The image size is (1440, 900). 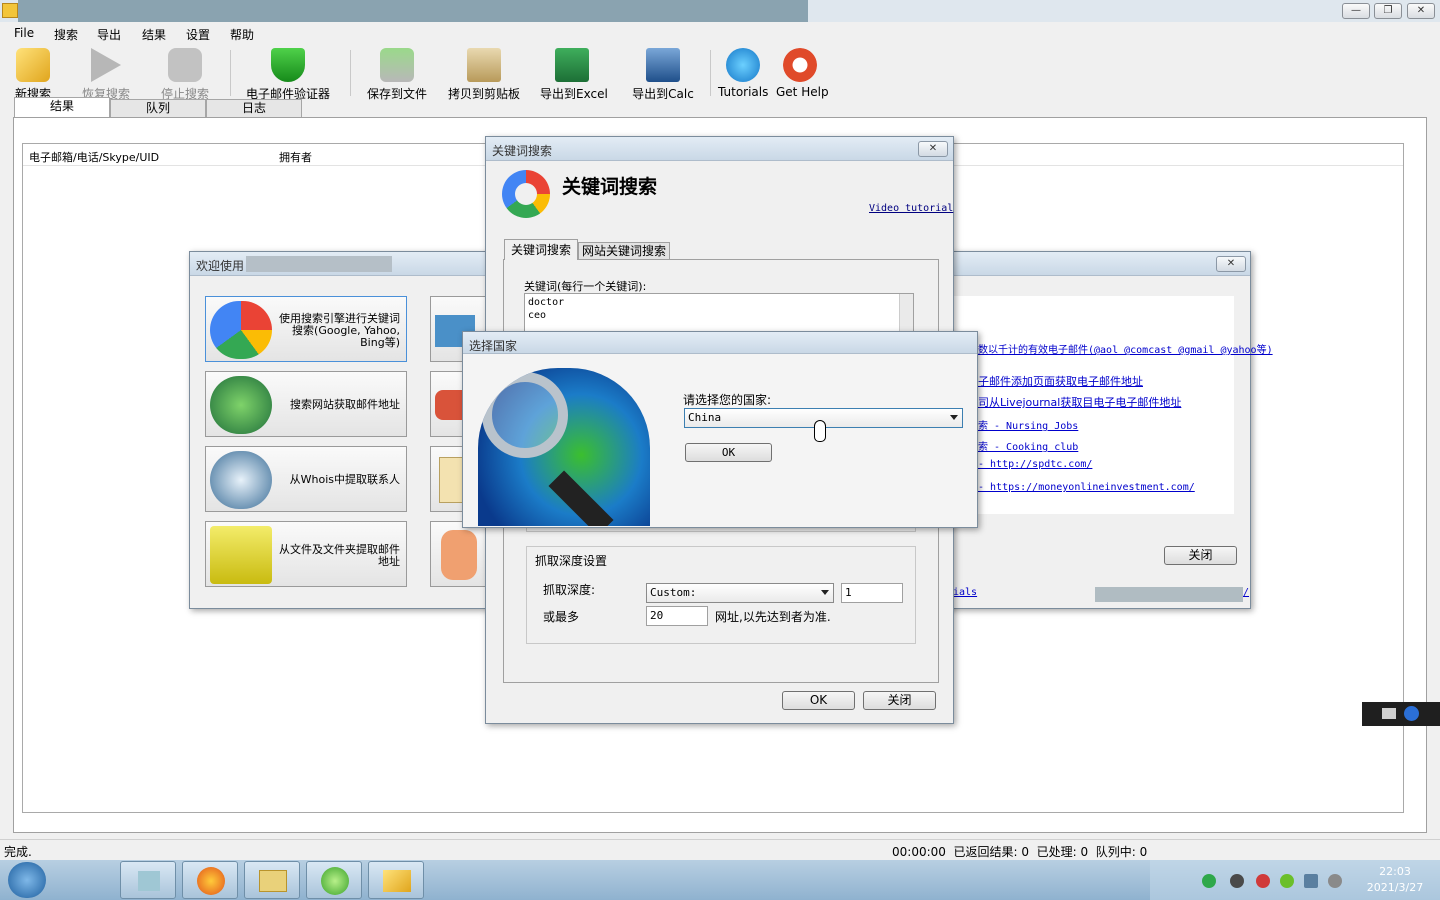 I want to click on tray-date: 2021/3/27, so click(x=1395, y=887).